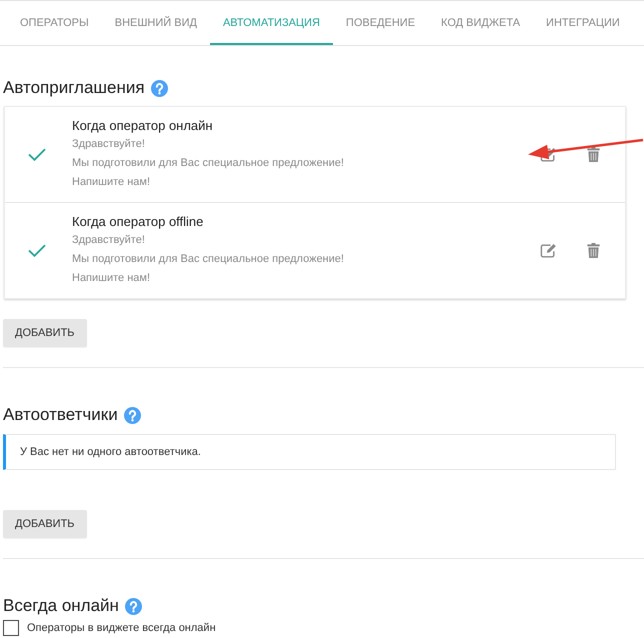 Image resolution: width=644 pixels, height=638 pixels. Describe the element at coordinates (271, 23) in the screenshot. I see `tab: АВТОМАТИЗАЦИЯ` at that location.